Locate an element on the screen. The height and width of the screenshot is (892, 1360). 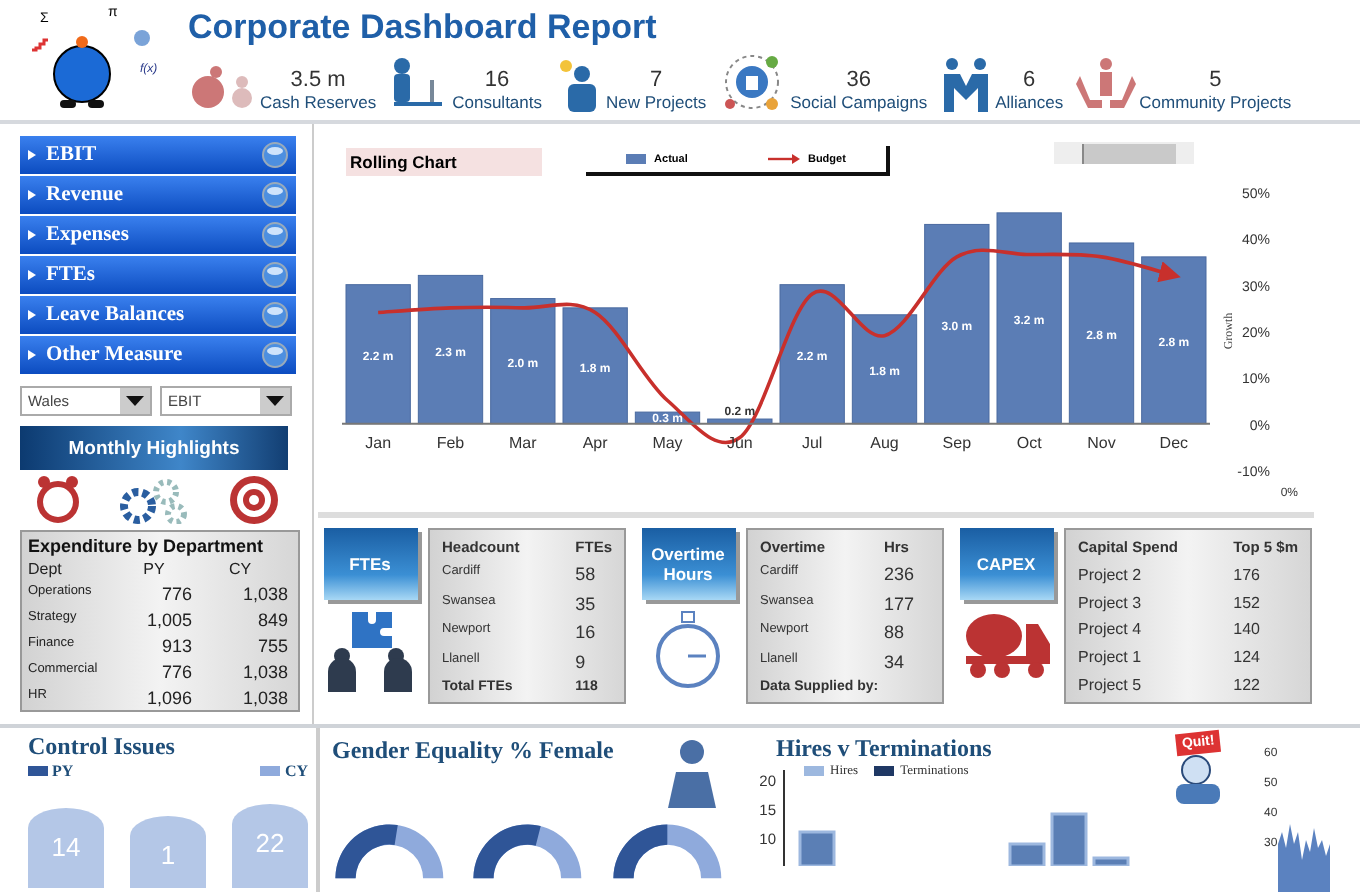
month-label: Jan is located at coordinates (378, 442).